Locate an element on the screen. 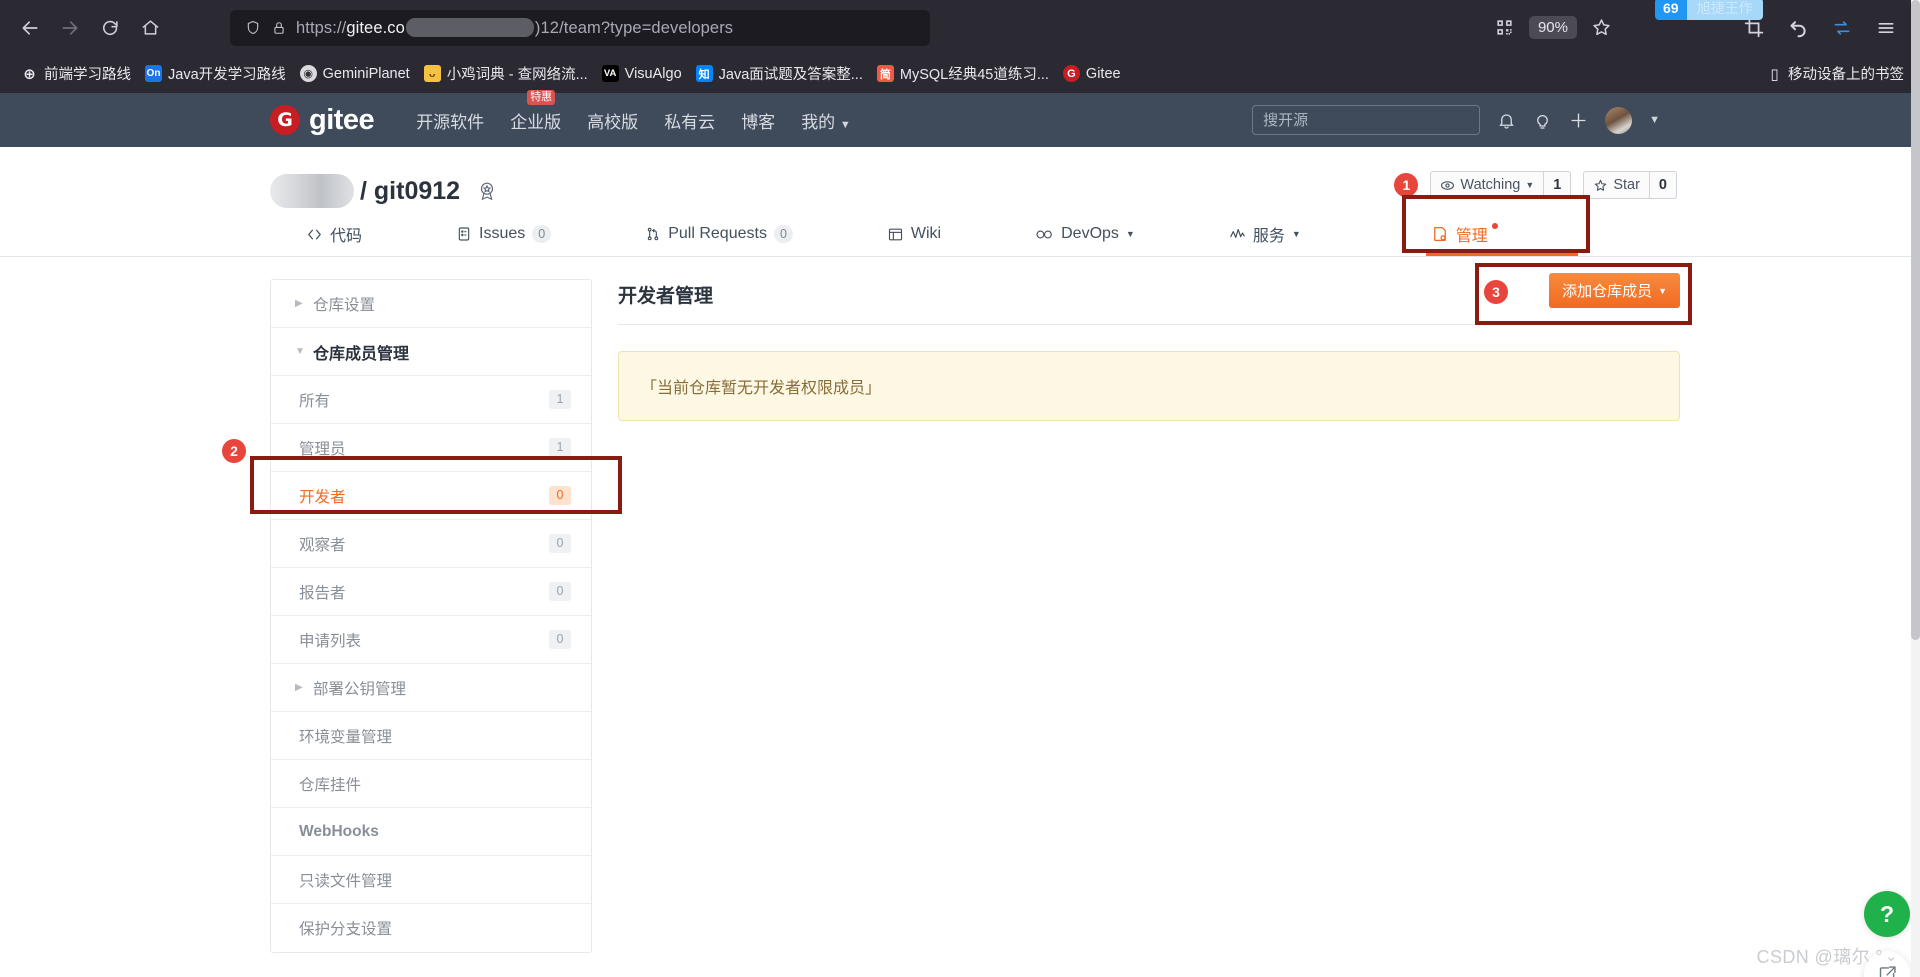 The image size is (1920, 977). sidebar-item-all: 所有 1 is located at coordinates (431, 400).